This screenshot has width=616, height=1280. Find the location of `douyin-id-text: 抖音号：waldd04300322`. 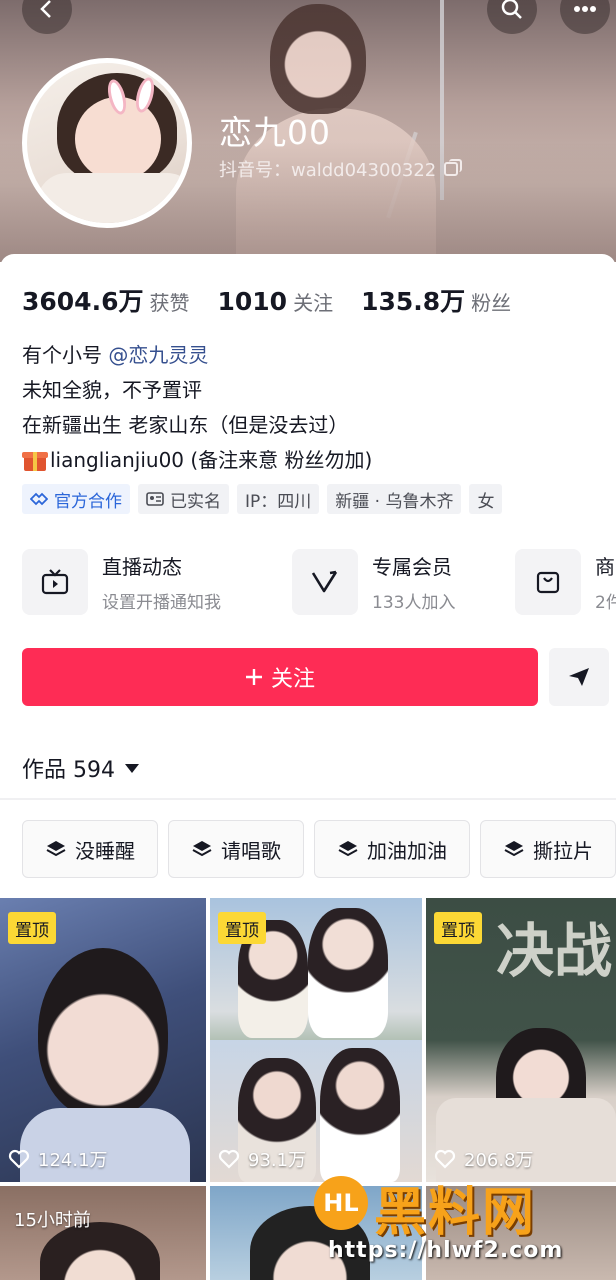

douyin-id-text: 抖音号：waldd04300322 is located at coordinates (328, 170).